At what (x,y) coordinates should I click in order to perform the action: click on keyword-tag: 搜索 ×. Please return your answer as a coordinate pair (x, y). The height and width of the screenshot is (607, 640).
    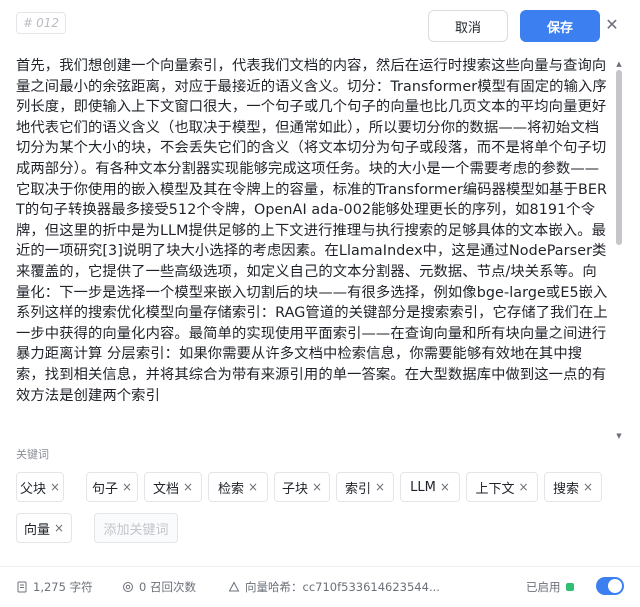
    Looking at the image, I should click on (573, 487).